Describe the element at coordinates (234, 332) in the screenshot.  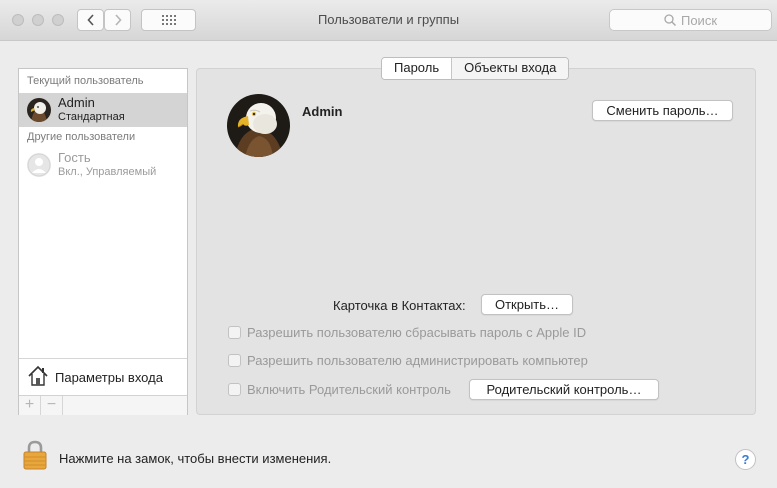
I see `checkbox-reset-password-apple-id` at that location.